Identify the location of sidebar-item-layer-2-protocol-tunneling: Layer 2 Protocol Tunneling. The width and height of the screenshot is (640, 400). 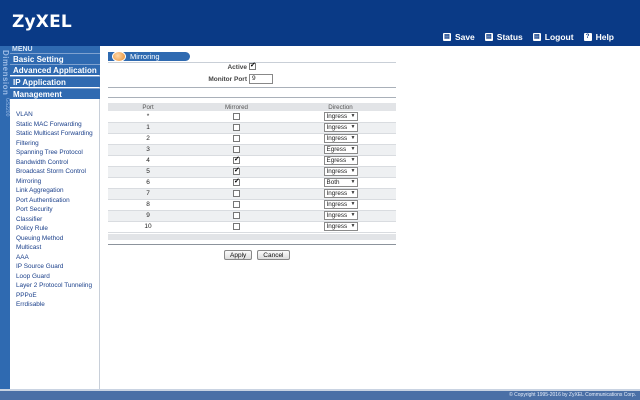
(54, 286).